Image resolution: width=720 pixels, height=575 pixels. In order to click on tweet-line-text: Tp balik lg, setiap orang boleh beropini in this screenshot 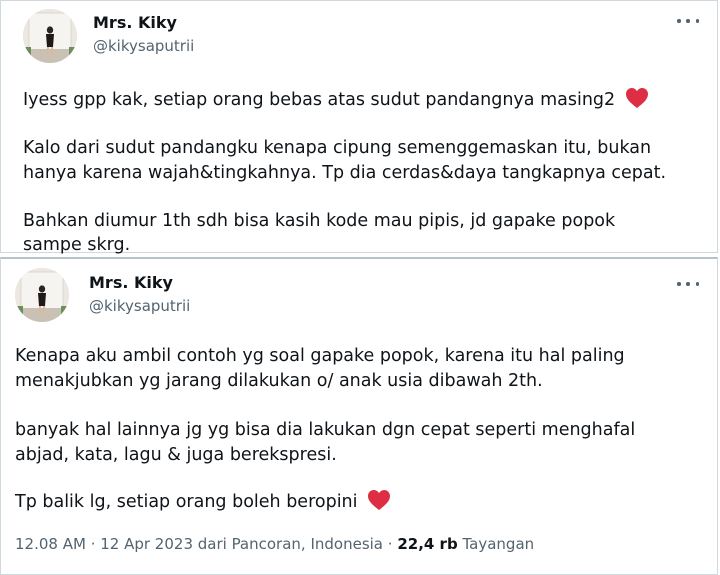, I will do `click(186, 502)`.